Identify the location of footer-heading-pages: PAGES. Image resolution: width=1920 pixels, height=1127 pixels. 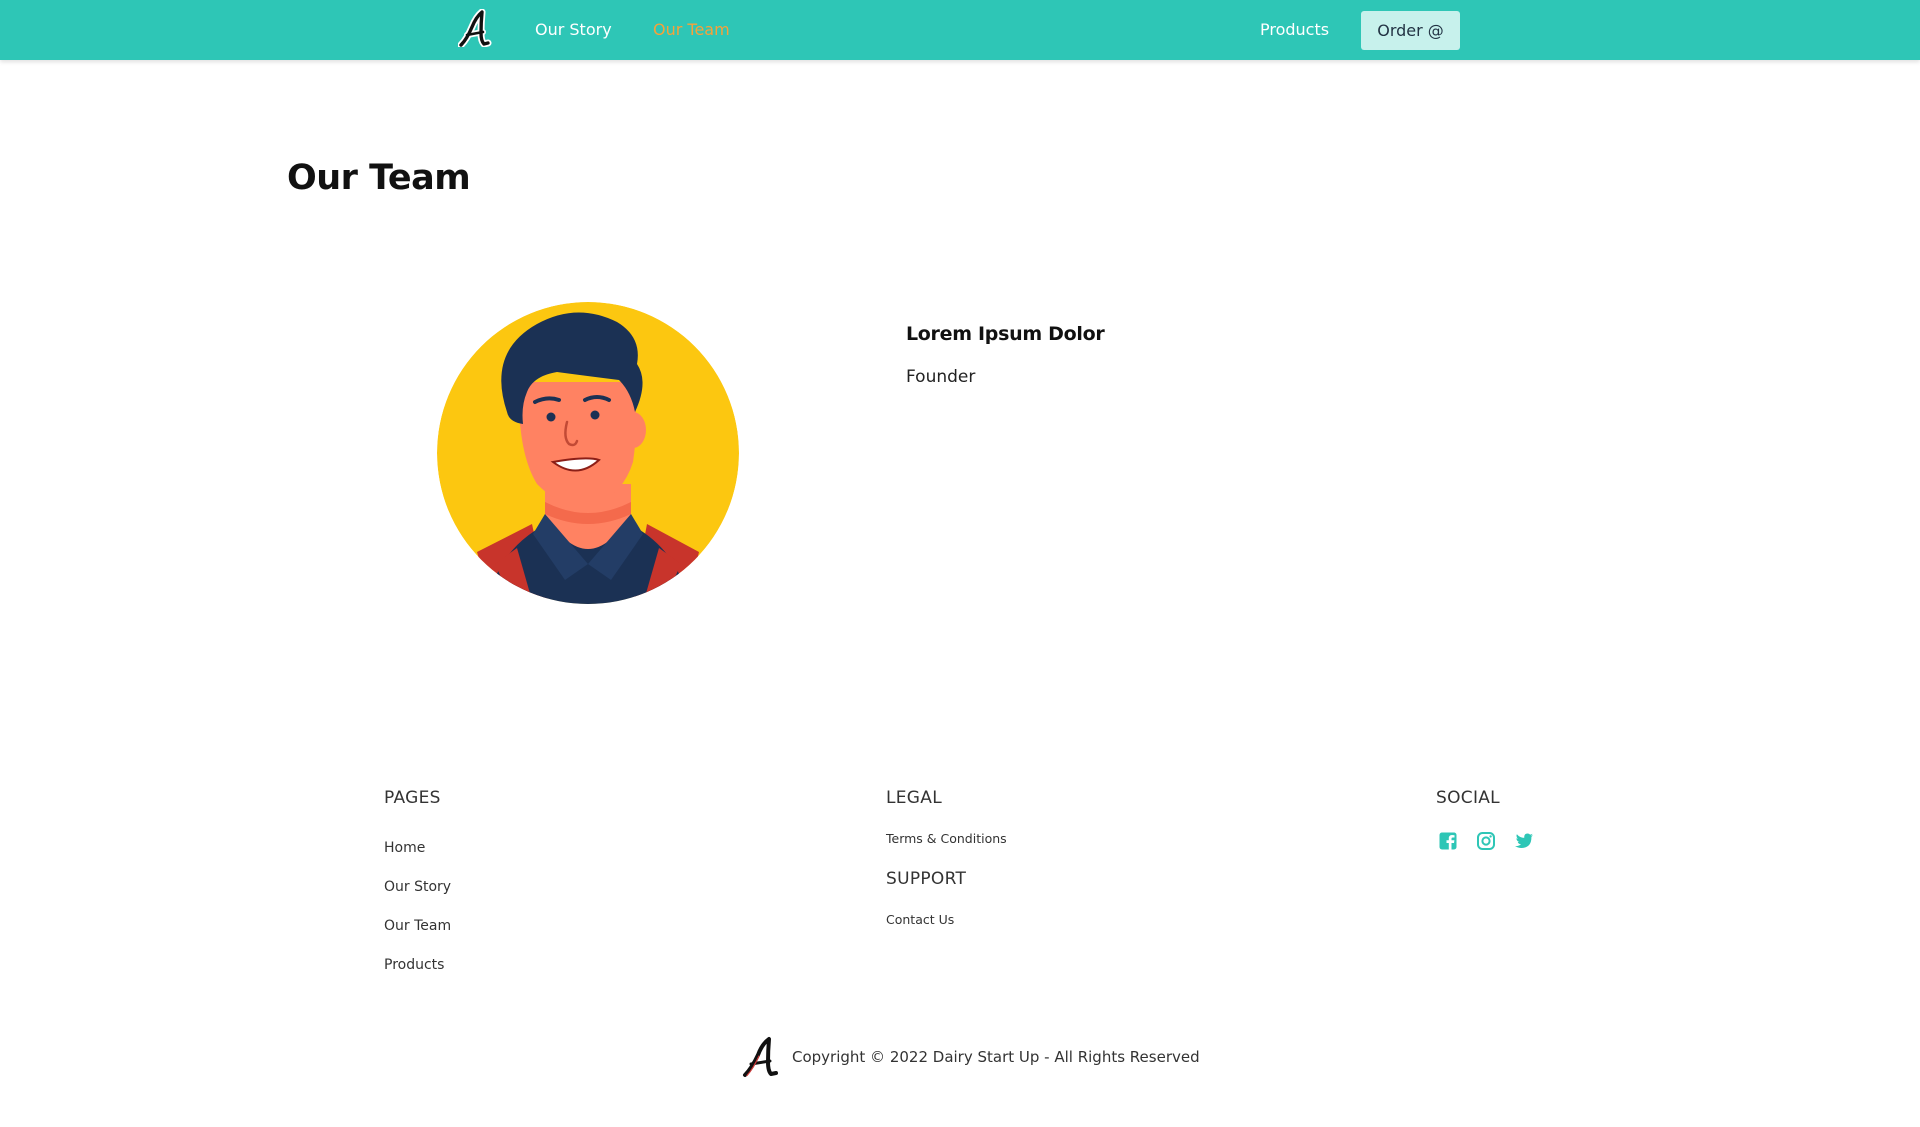
(412, 798).